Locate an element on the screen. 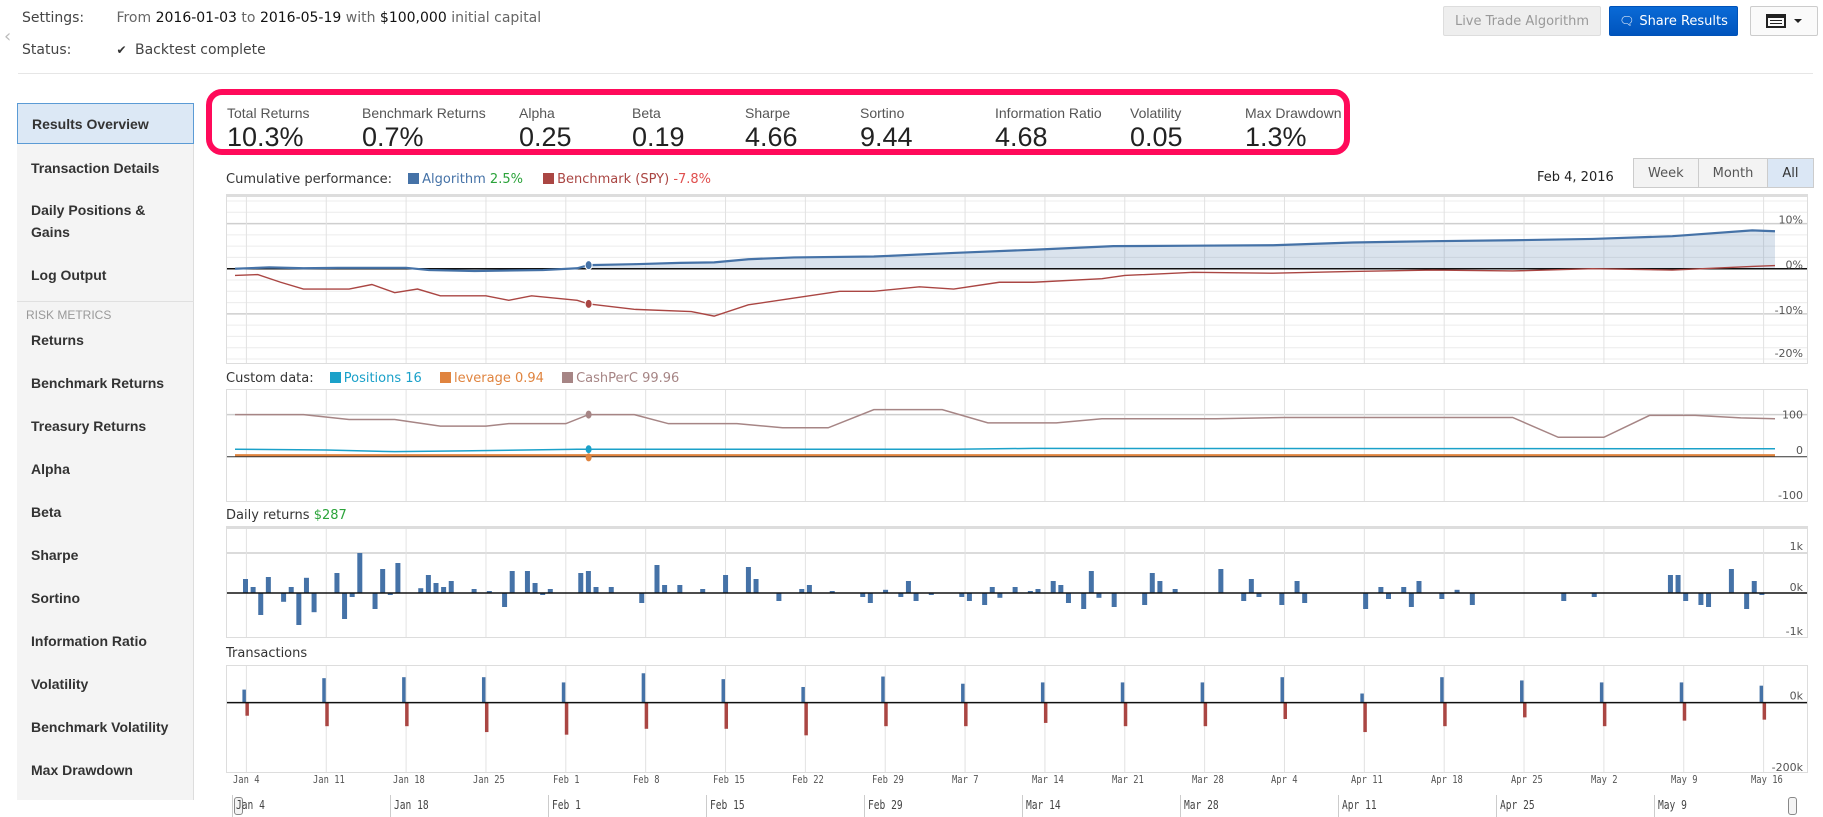 This screenshot has width=1823, height=817. sidebar-item-benchmark-volatility: Benchmark Volatility is located at coordinates (105, 727).